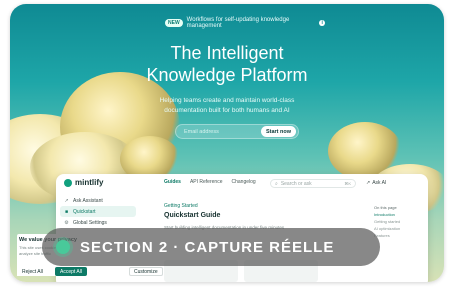 Image resolution: width=454 pixels, height=288 pixels. Describe the element at coordinates (207, 247) in the screenshot. I see `section-label: SECTION 2 · CAPTURE RÉELLE` at that location.